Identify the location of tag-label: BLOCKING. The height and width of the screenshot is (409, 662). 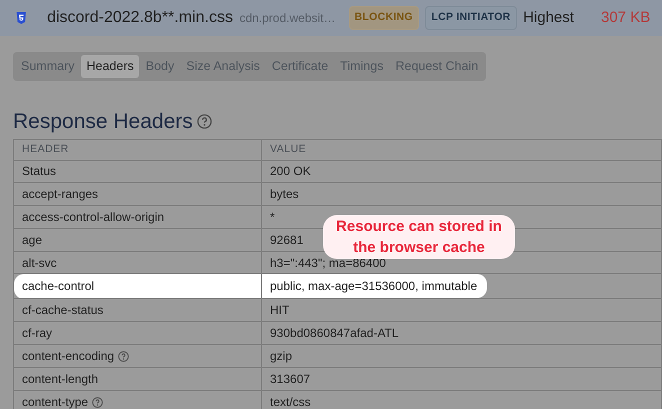
(383, 18).